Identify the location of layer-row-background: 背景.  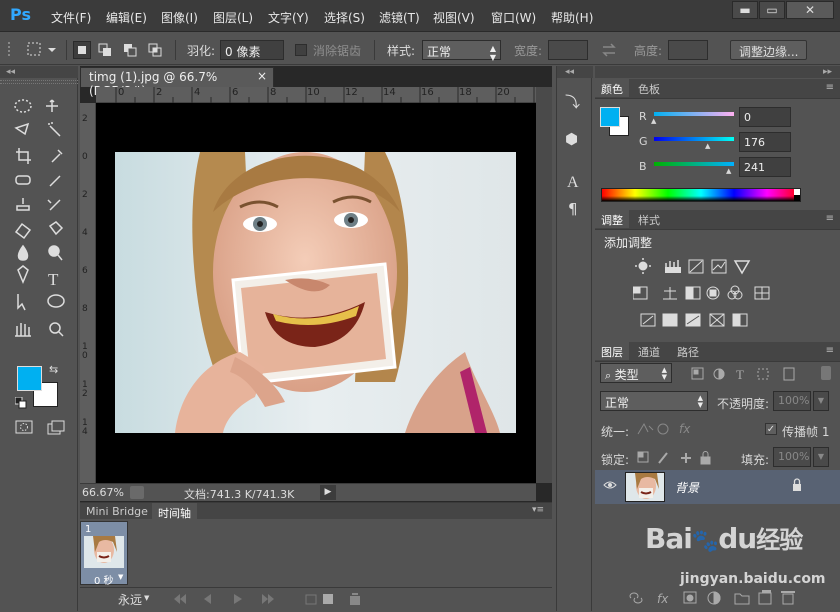
(717, 487).